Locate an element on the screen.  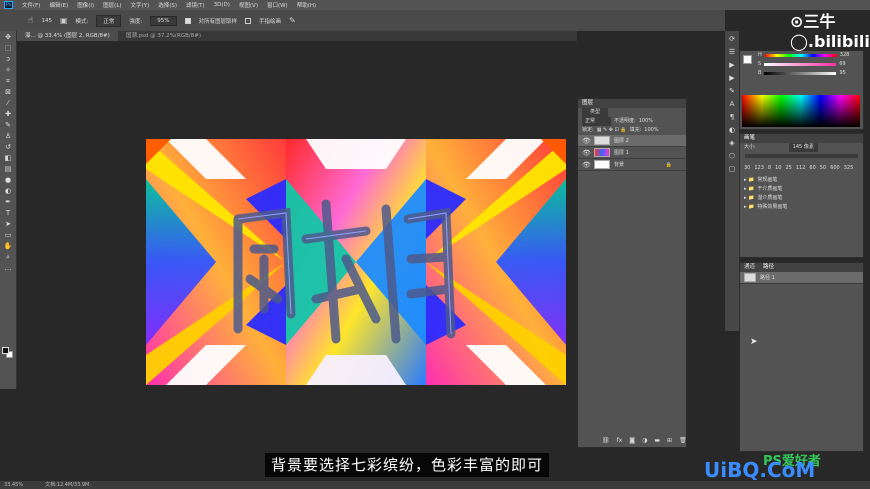
link-icon: ⛓ is located at coordinates (606, 440).